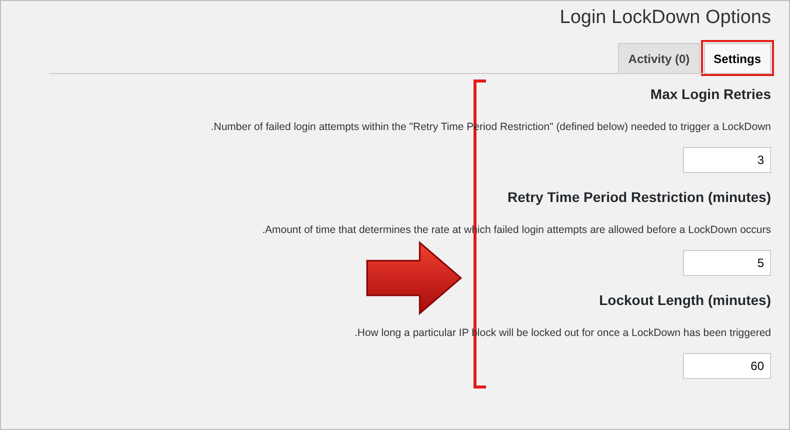  I want to click on input-field: 5, so click(727, 263).